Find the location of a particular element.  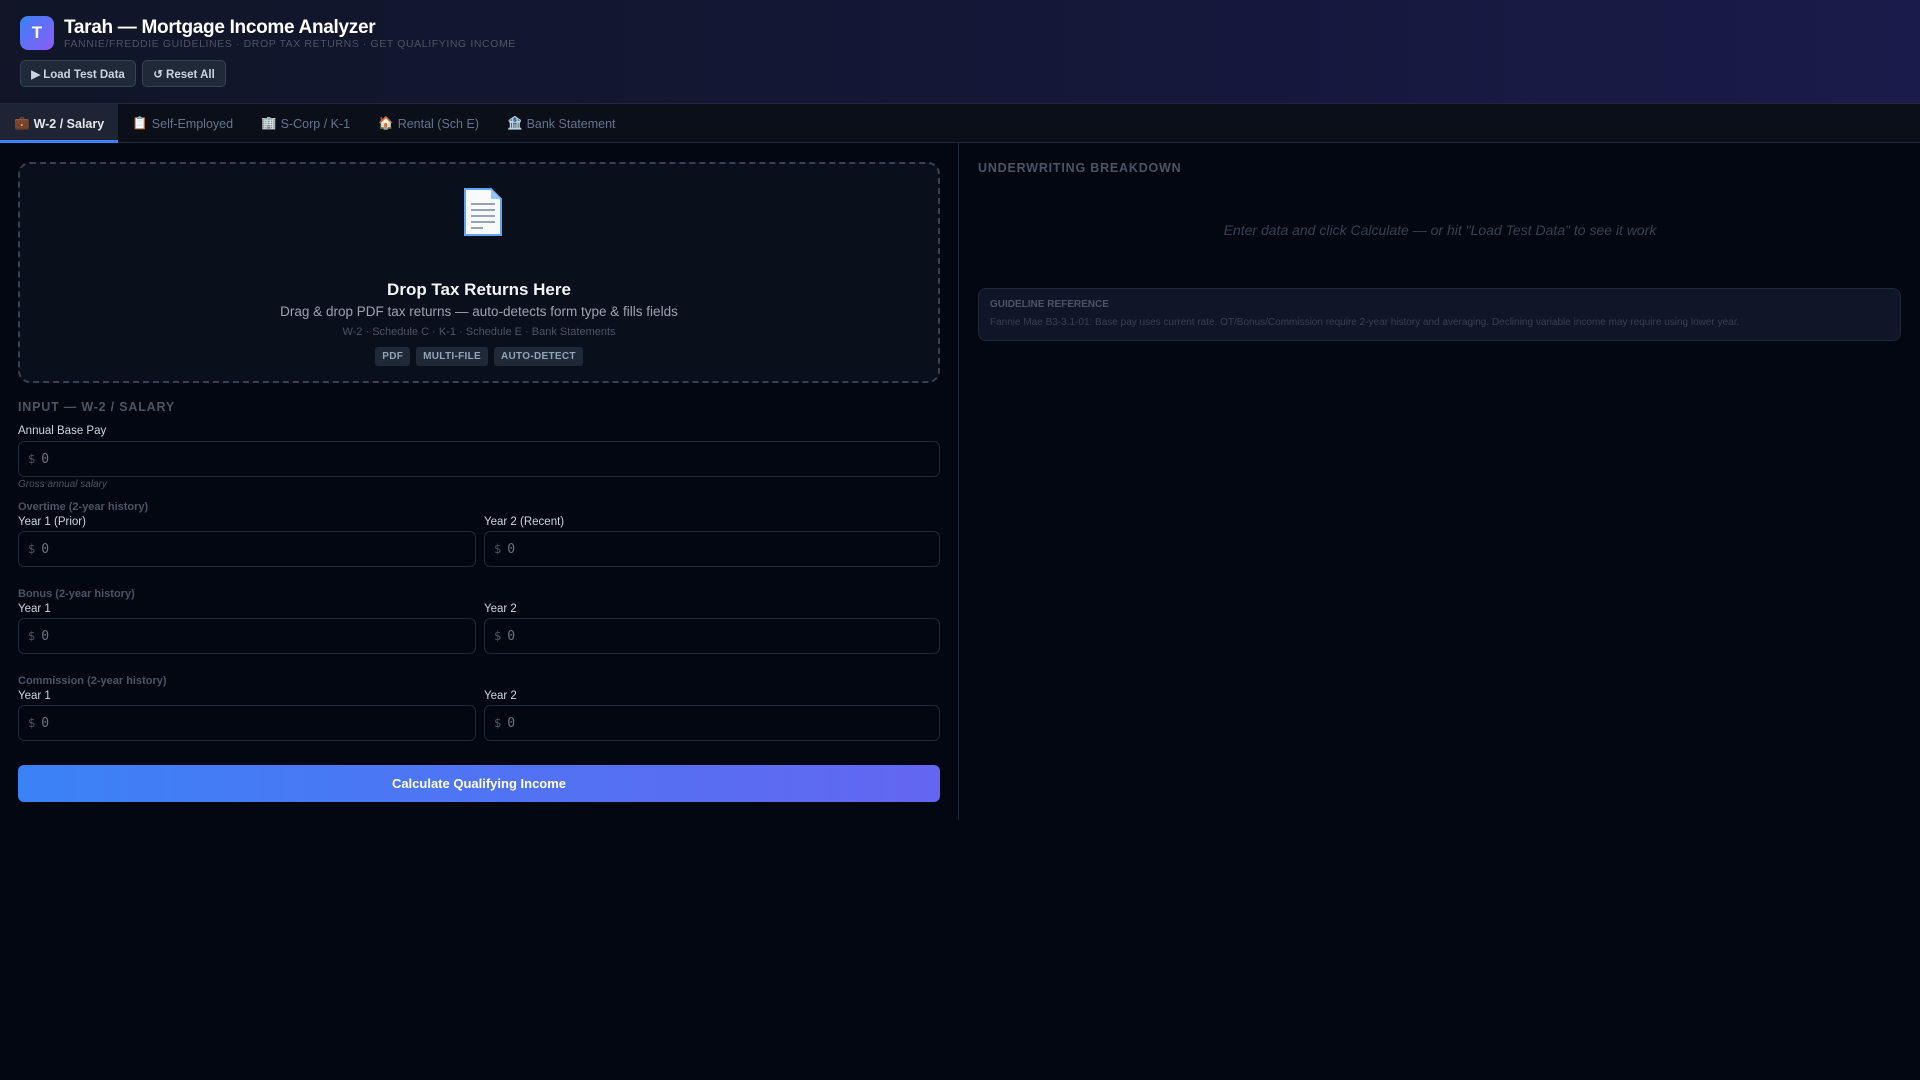

bonus-year1-label: Year 1 is located at coordinates (34, 609).